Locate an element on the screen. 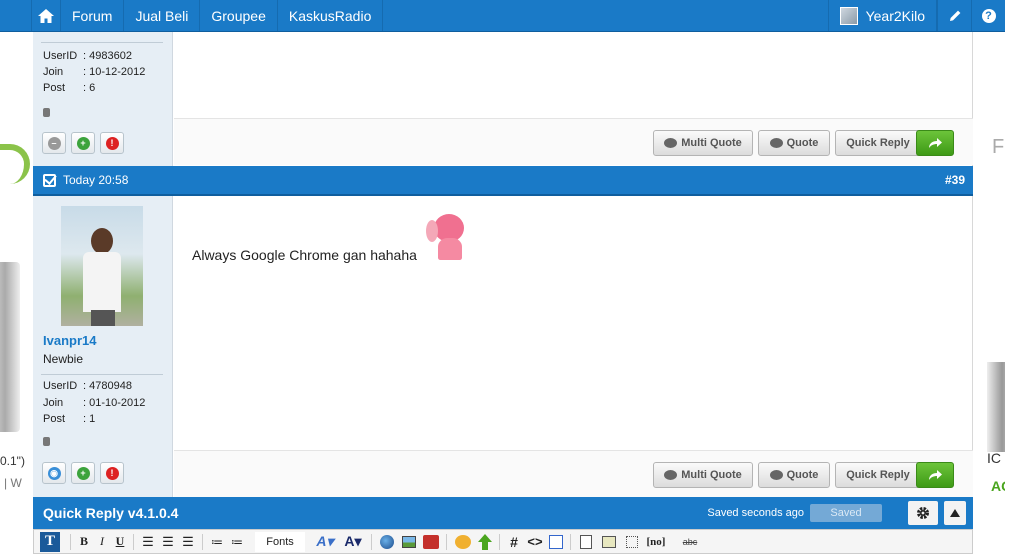 The width and height of the screenshot is (1020, 554). new-post-button is located at coordinates (954, 15).